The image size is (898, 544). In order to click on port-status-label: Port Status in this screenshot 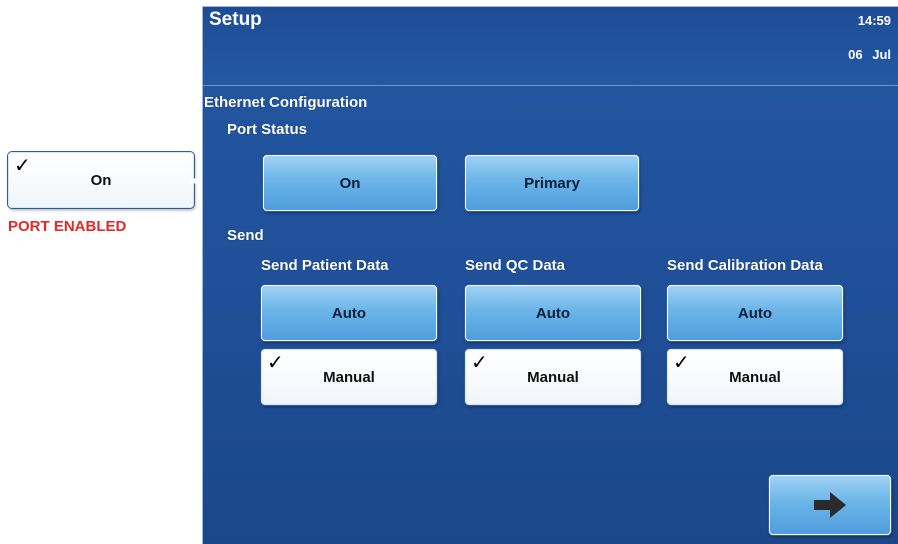, I will do `click(267, 129)`.